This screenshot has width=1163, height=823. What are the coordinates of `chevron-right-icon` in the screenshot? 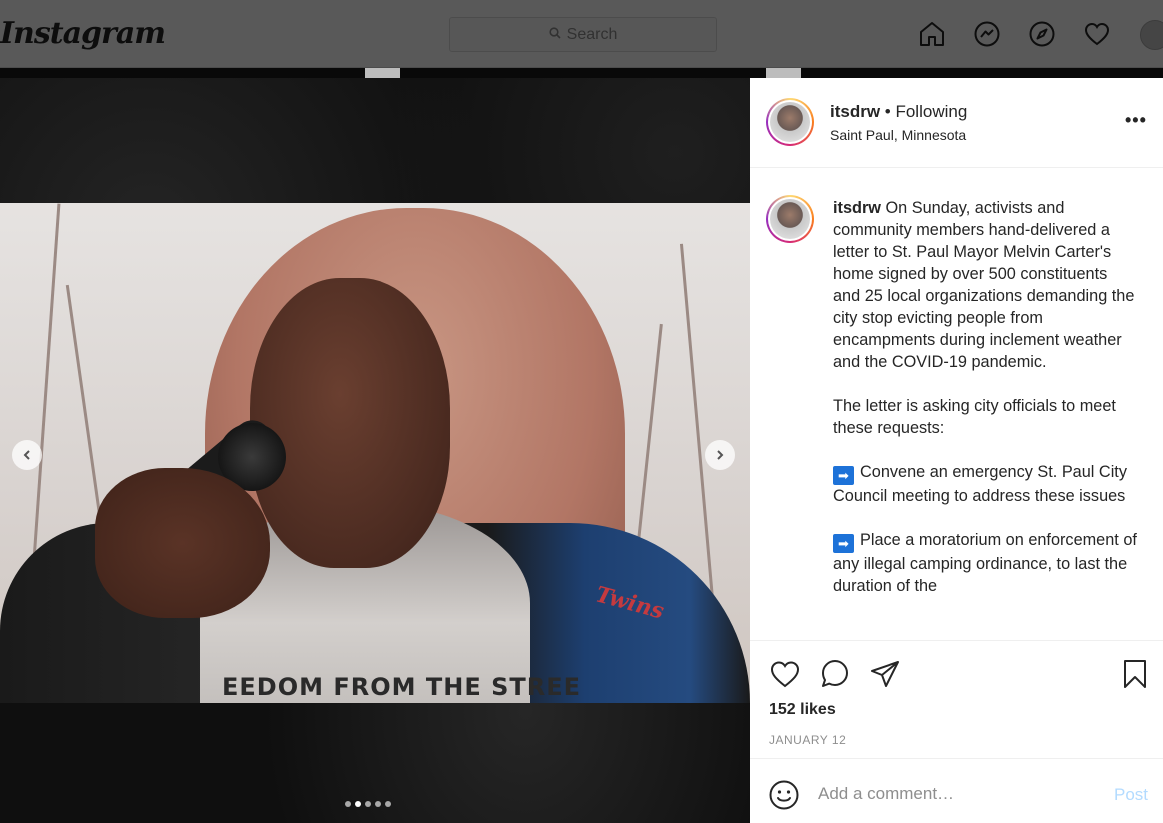 It's located at (720, 455).